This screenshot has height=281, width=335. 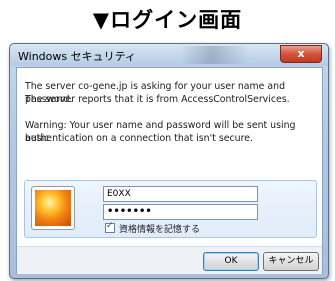 I want to click on remember-credentials: ✓ 資格情報を記憶する, so click(x=153, y=228).